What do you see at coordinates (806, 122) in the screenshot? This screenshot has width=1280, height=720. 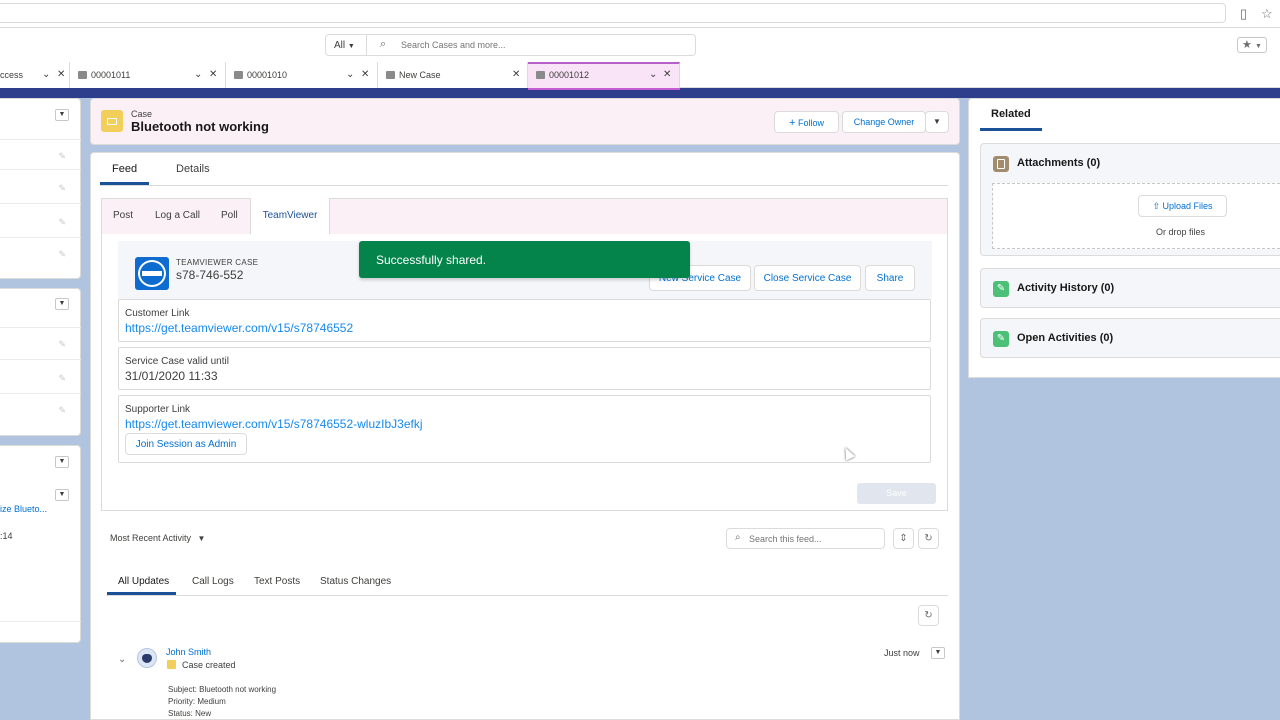 I see `follow-button: + Follow` at bounding box center [806, 122].